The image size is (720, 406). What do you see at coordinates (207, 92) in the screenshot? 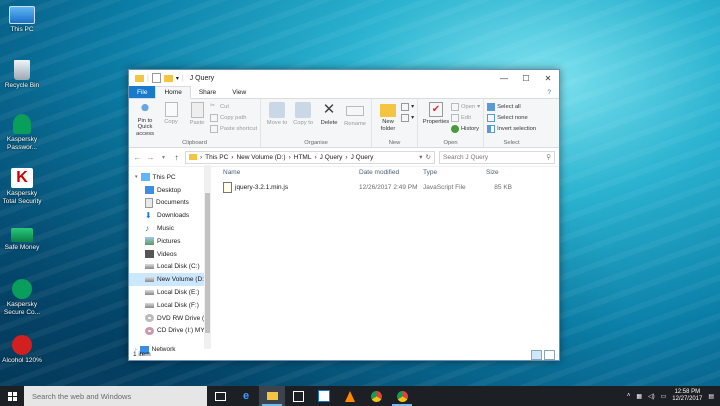
I see `tab-share: Share` at bounding box center [207, 92].